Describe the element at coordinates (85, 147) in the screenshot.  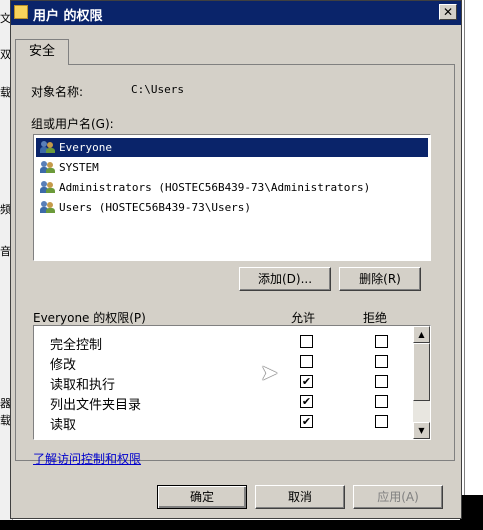
I see `list-item-label: Everyone` at that location.